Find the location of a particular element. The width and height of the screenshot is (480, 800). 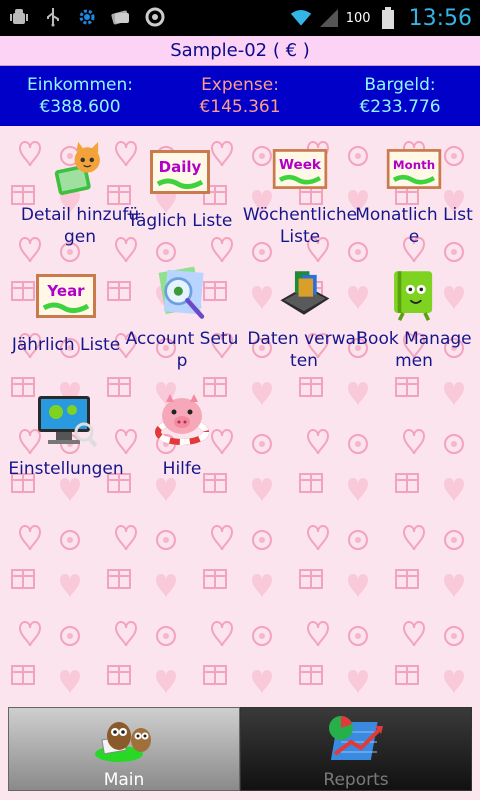

tab-main: Main is located at coordinates (124, 749).